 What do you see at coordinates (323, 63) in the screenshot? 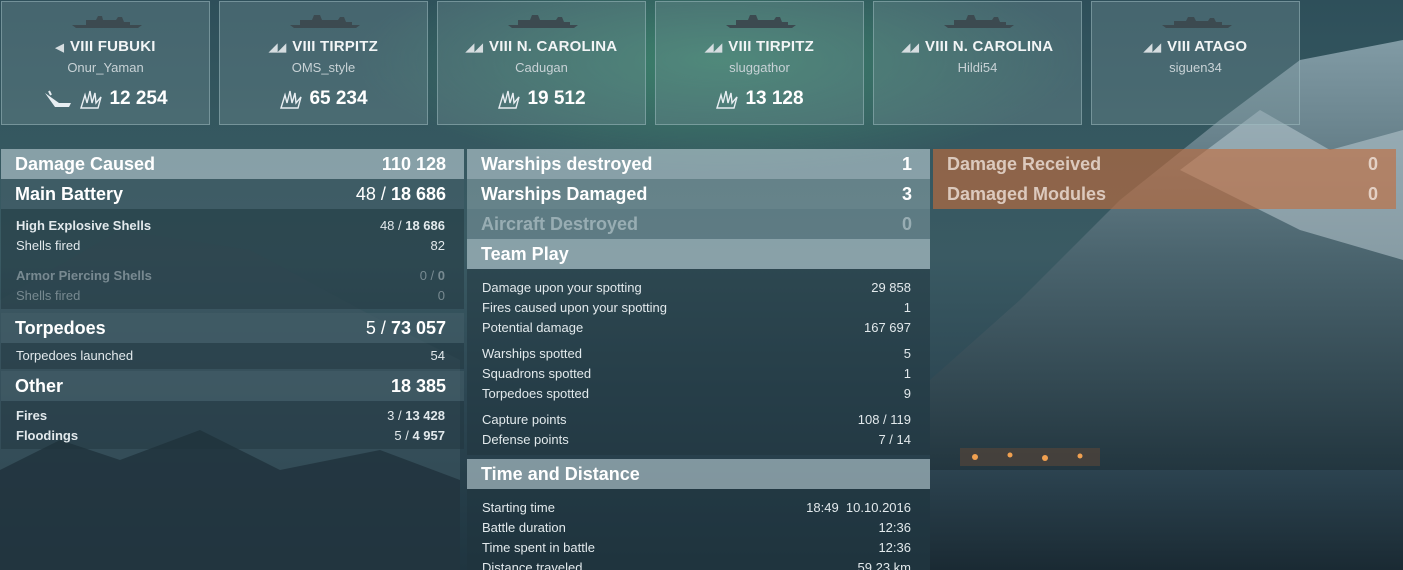
I see `ship-card-2: ◢◢ VIII TIRPITZ OMS_style 65 234` at bounding box center [323, 63].